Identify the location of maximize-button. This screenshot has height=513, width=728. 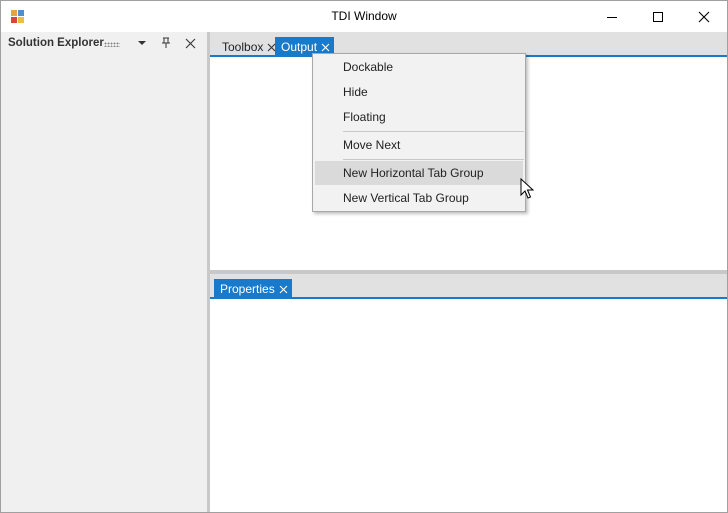
(658, 16).